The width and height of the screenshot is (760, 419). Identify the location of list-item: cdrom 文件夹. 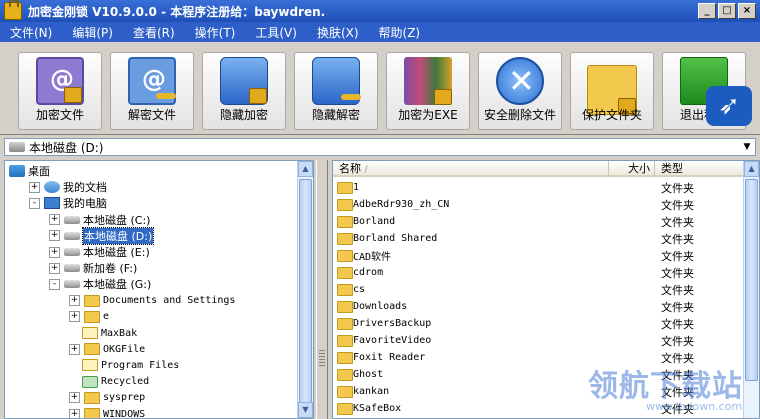
(539, 272).